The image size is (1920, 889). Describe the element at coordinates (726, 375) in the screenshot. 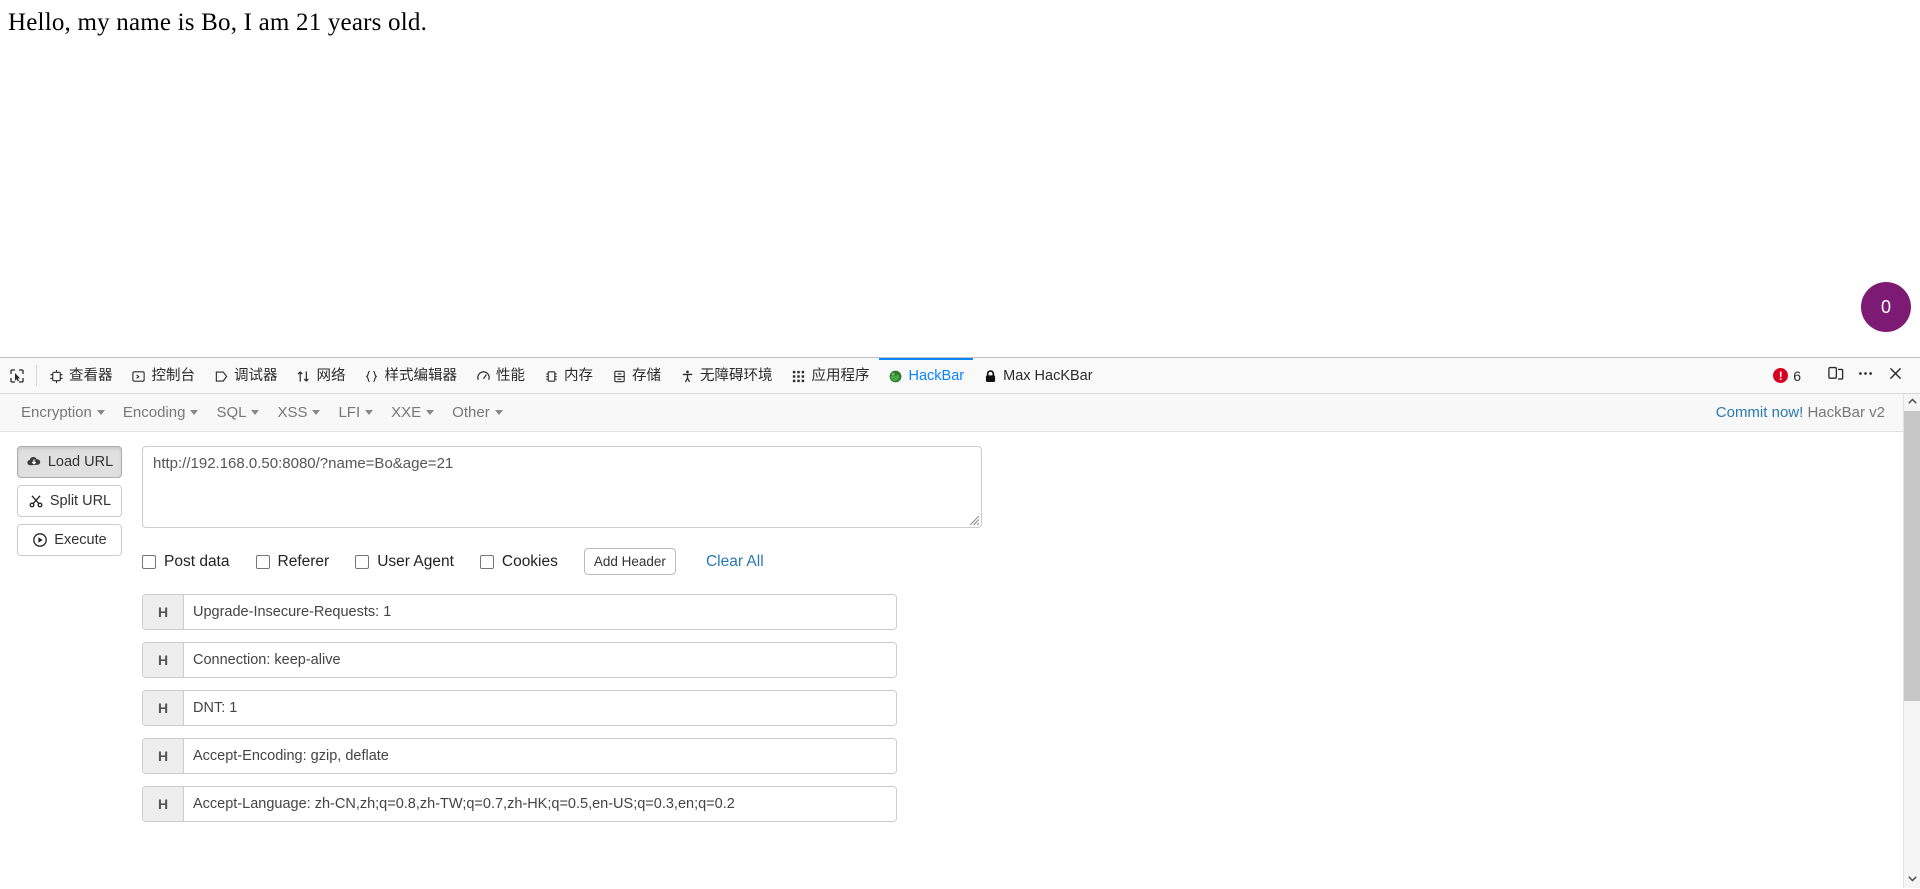

I see `tab-accessibility: 无障碍环境` at that location.